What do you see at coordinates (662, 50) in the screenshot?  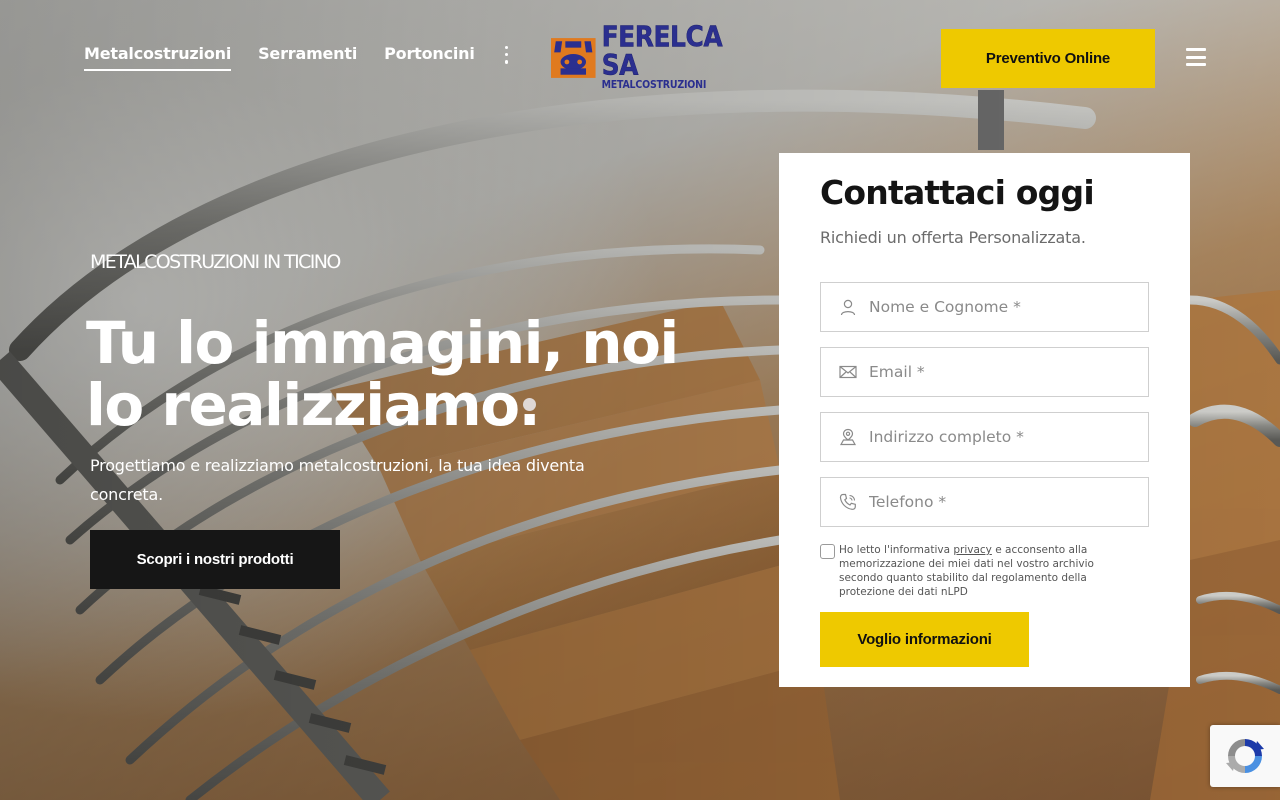 I see `logo-name: FERELCA SA` at bounding box center [662, 50].